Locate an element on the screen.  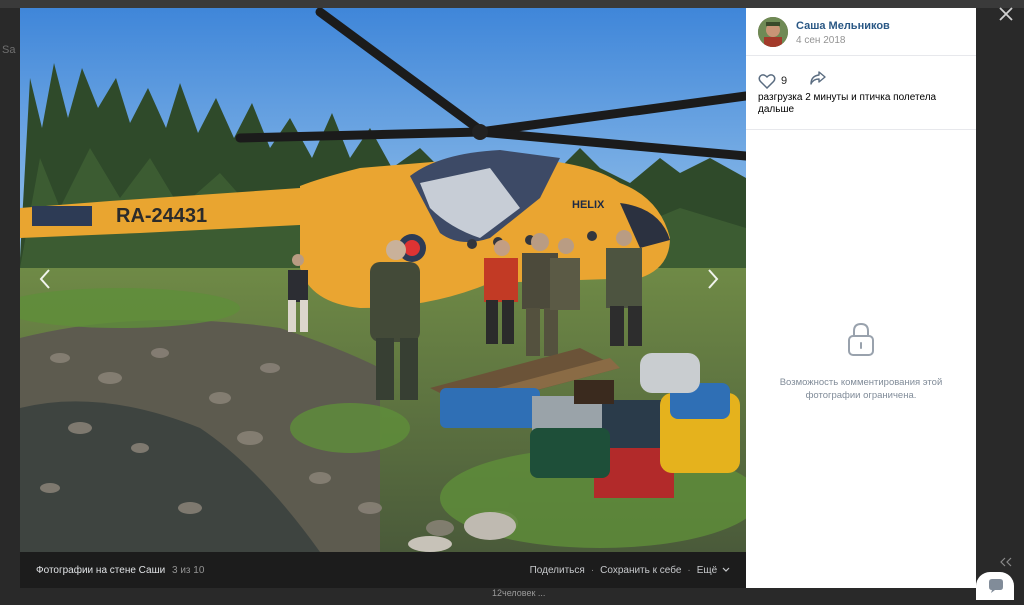
background-label: Sa is located at coordinates (9, 50).